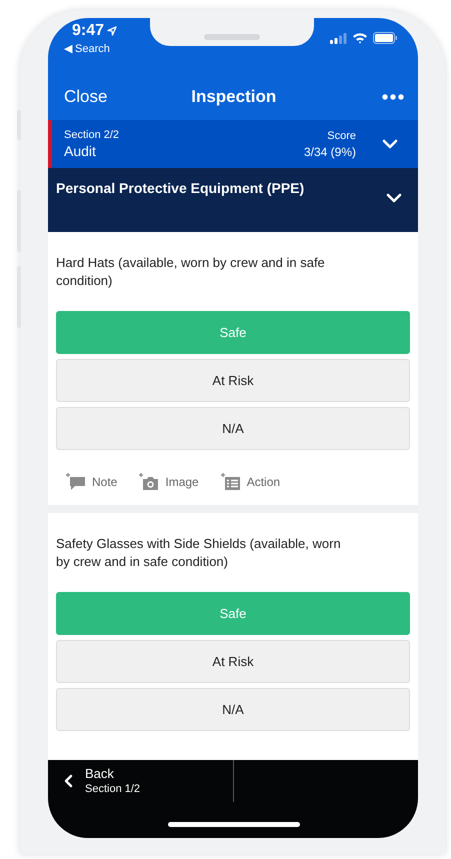 The width and height of the screenshot is (451, 859). What do you see at coordinates (199, 553) in the screenshot?
I see `question-text: Safety Glasses with Side Shields (available, worn by crew and in safe condition)` at bounding box center [199, 553].